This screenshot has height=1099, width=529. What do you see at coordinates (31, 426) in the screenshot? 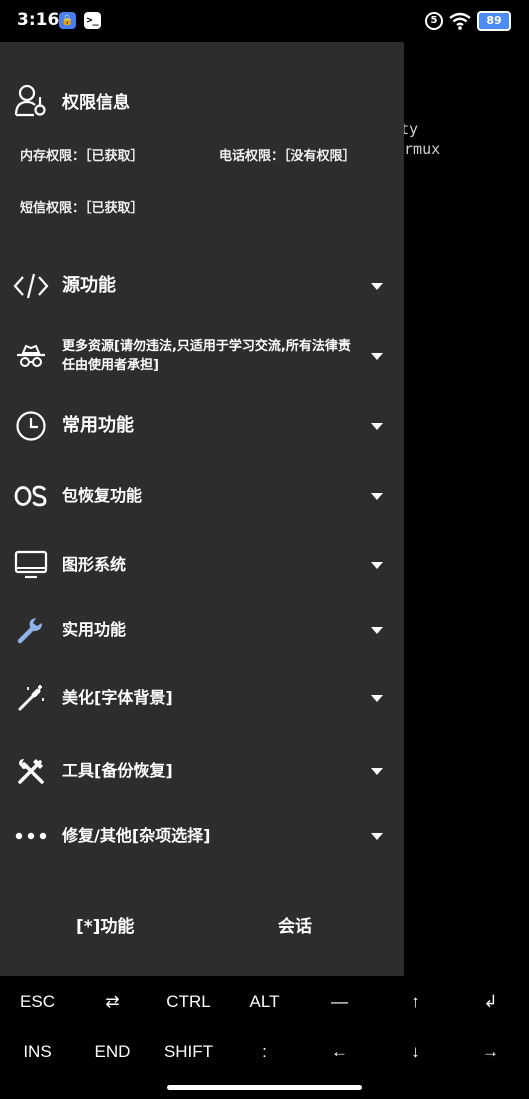
I see `clock-icon` at bounding box center [31, 426].